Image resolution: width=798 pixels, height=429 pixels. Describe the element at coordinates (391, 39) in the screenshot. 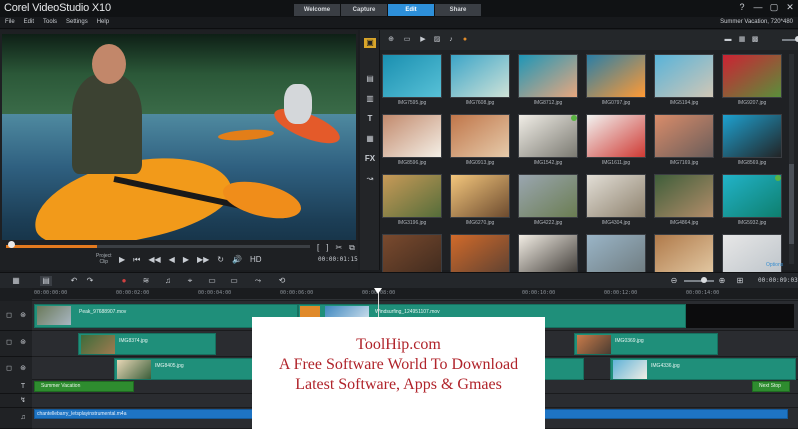

I see `add-folder-icon: ⊕` at that location.